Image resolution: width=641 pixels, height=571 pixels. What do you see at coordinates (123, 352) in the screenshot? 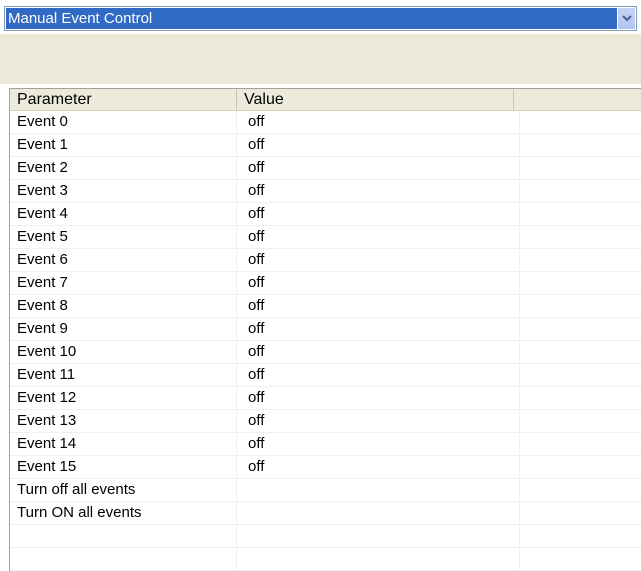
I see `parameter-cell: Event 10` at bounding box center [123, 352].